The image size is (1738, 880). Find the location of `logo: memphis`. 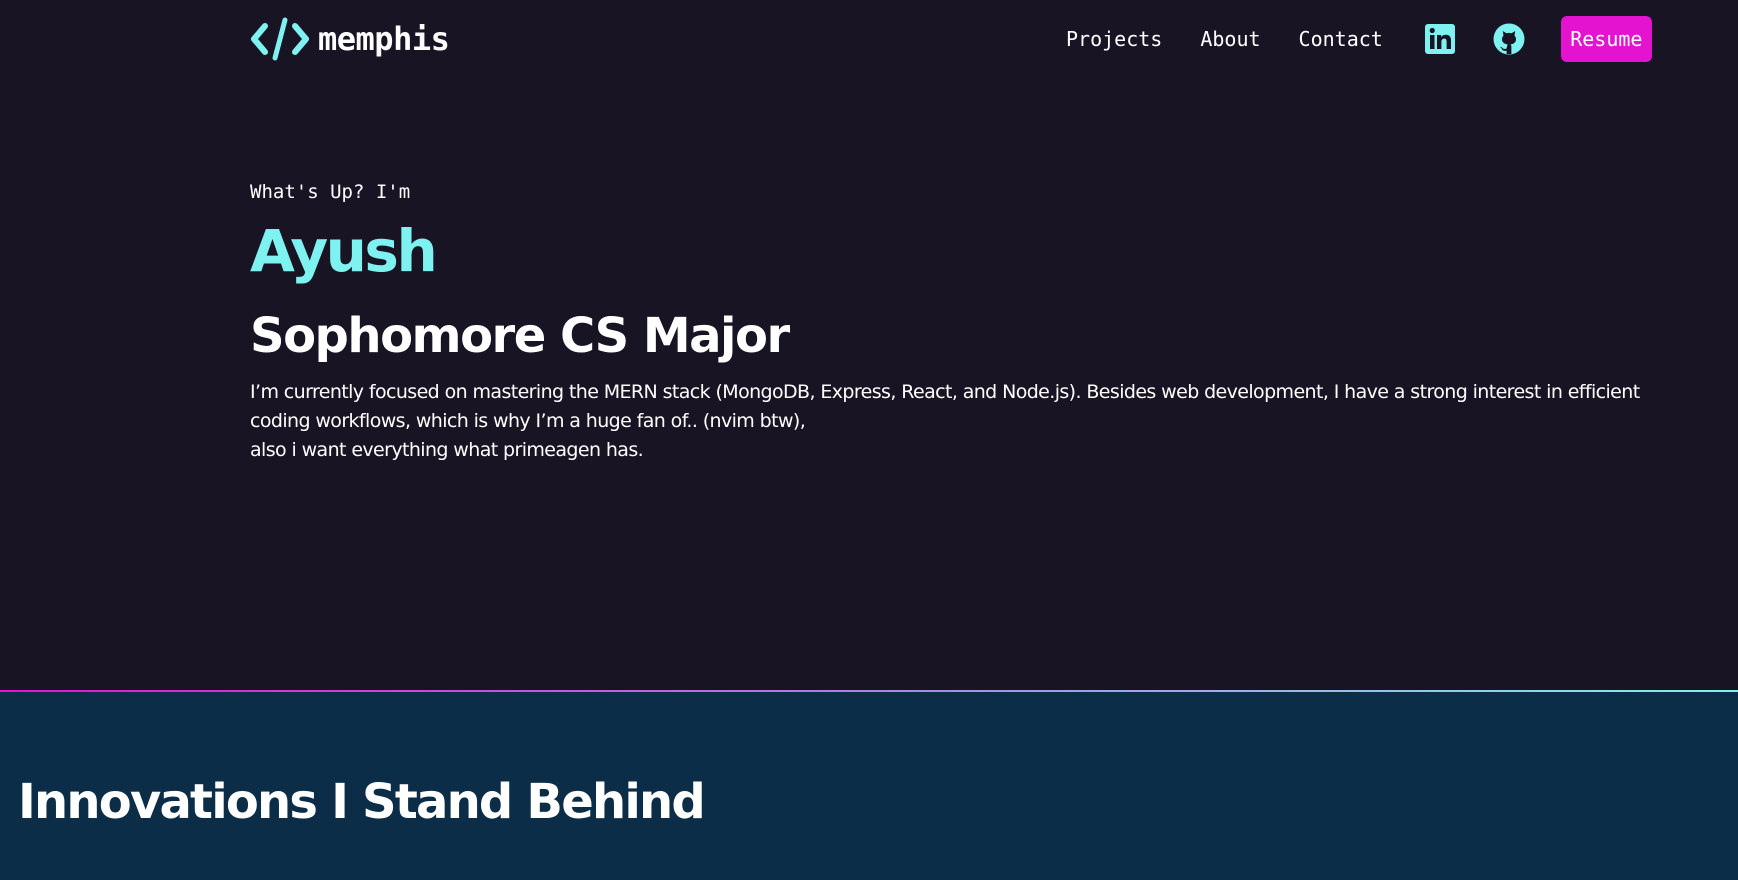

logo: memphis is located at coordinates (350, 39).